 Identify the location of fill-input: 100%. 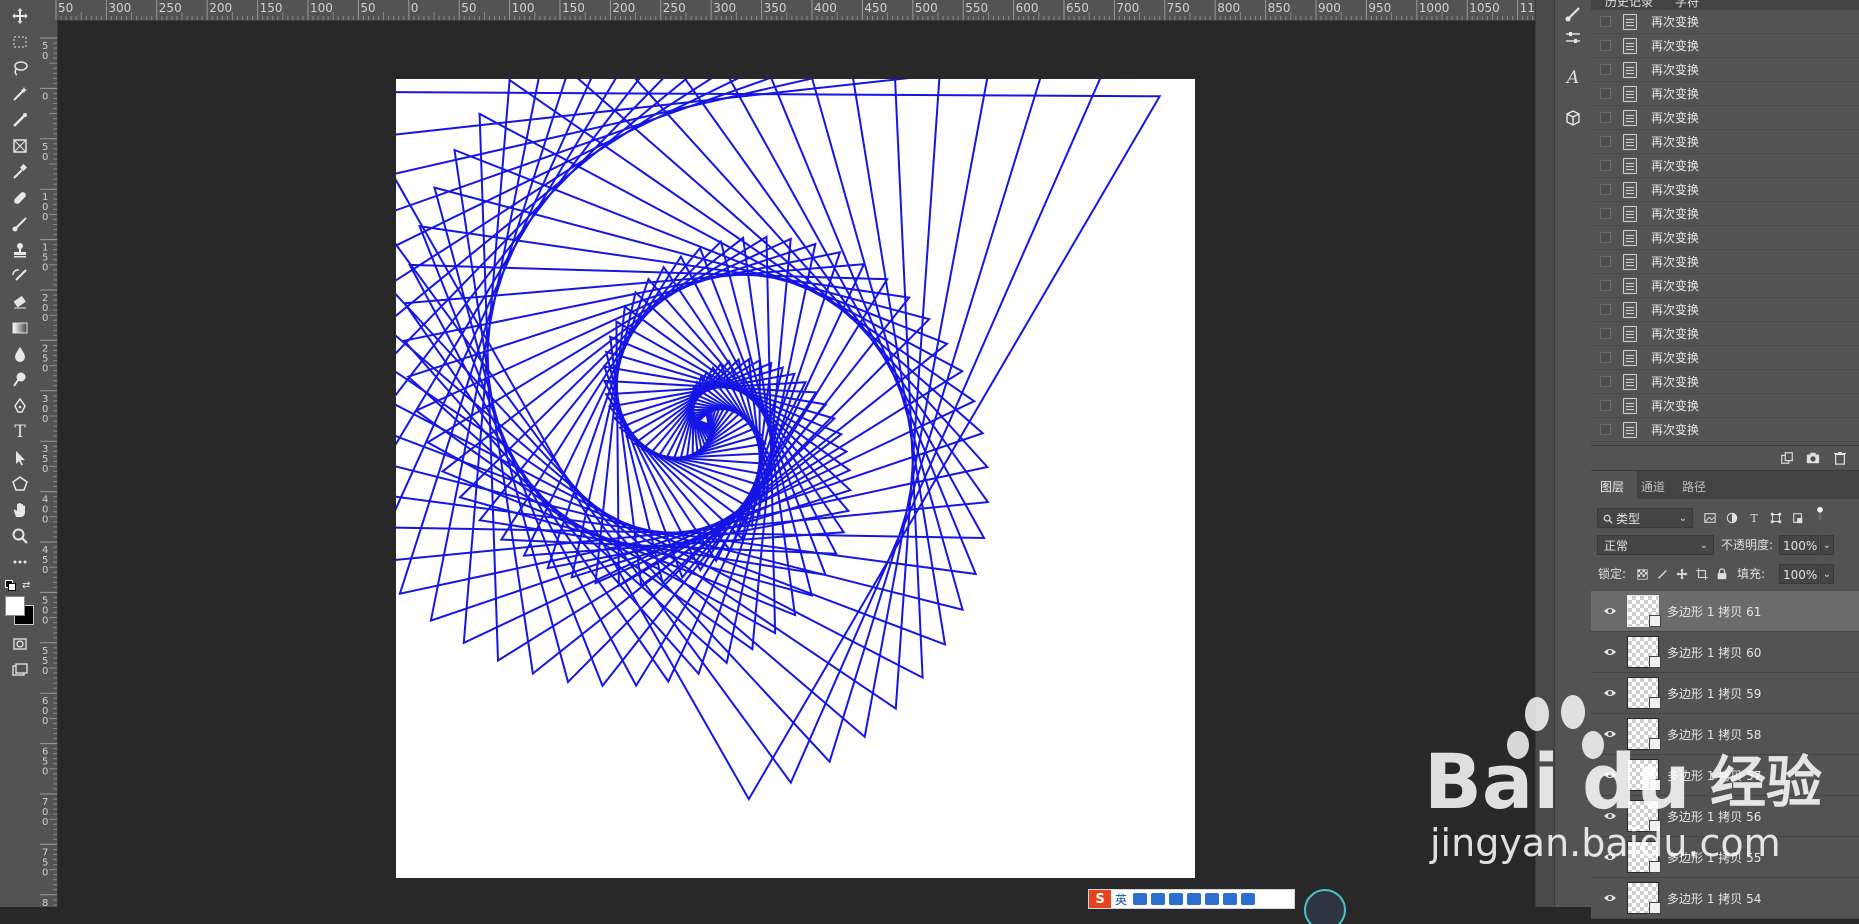
(1799, 574).